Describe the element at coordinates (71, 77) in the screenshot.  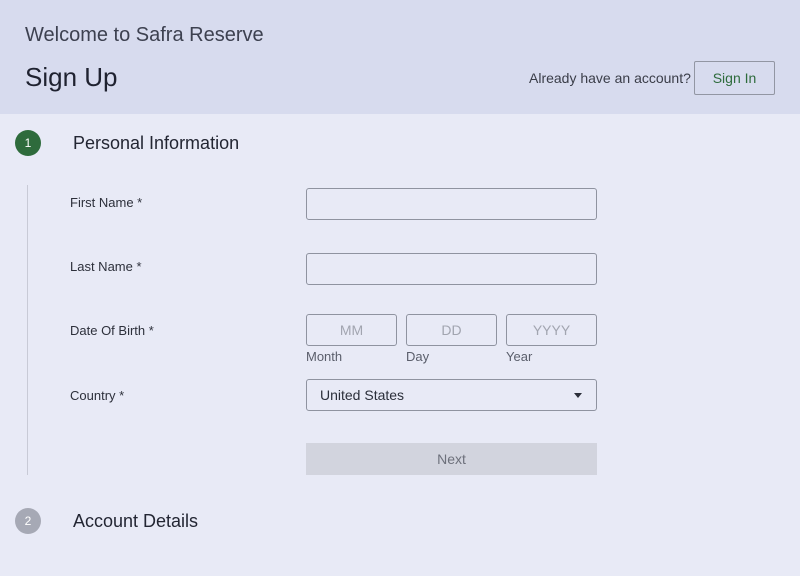
I see `page-title: Sign Up` at that location.